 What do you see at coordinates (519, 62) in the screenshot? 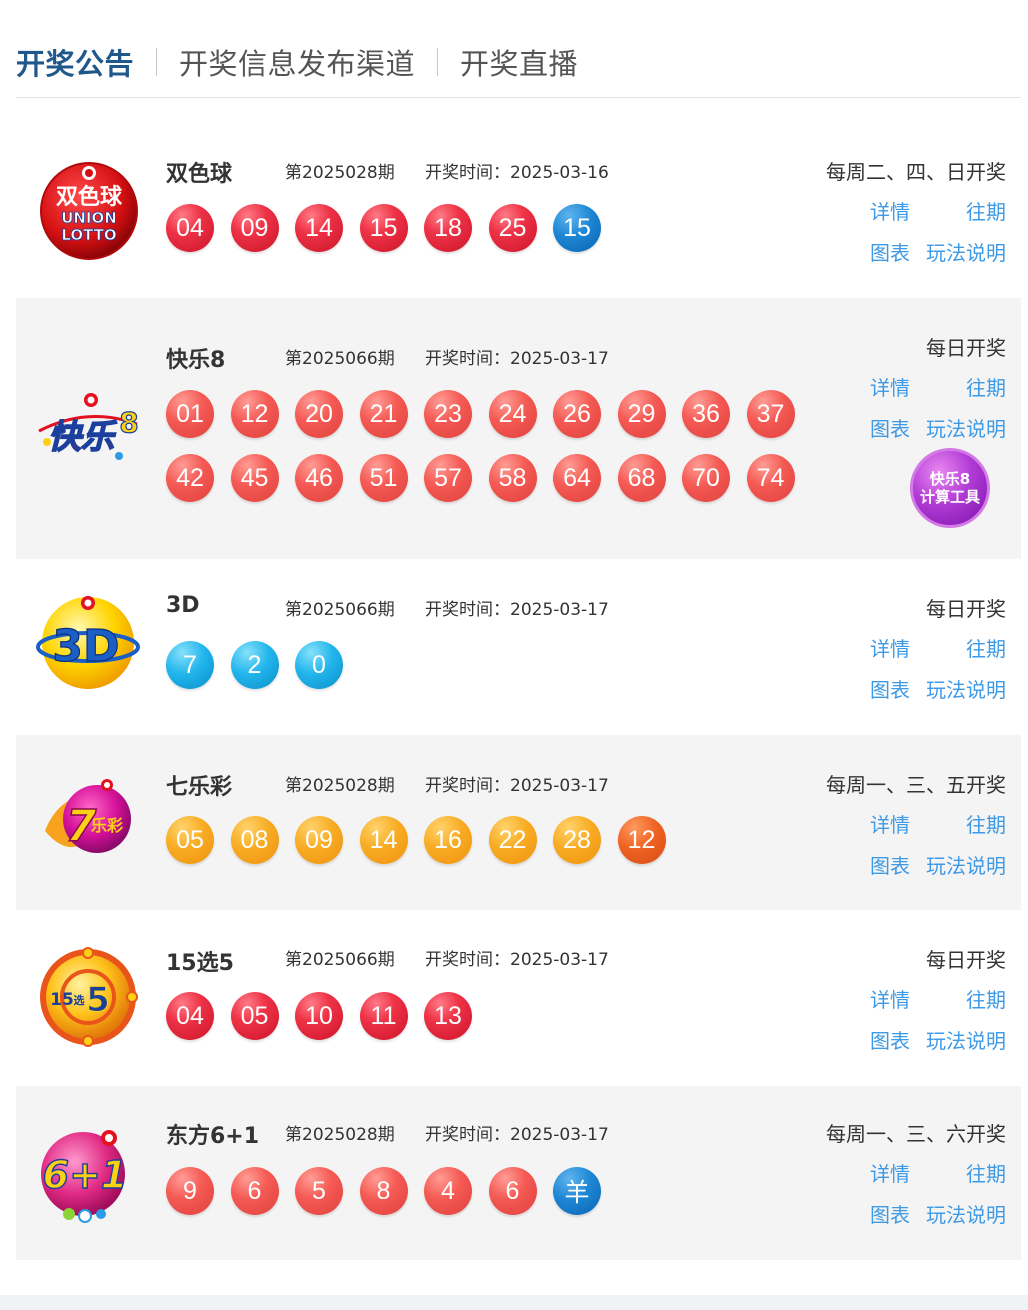
I see `tab-live-draw: 开奖直播` at bounding box center [519, 62].